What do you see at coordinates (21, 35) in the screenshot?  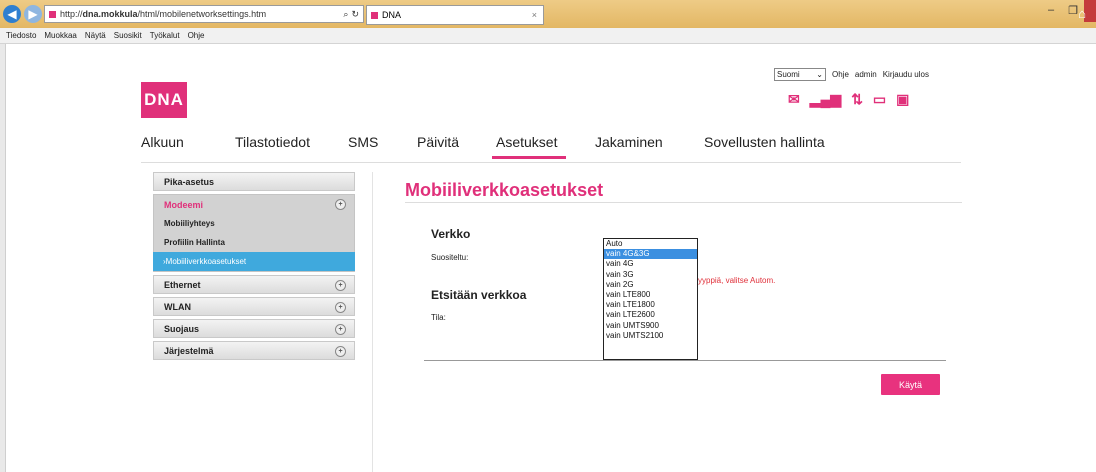 I see `menu-file: Tiedosto` at bounding box center [21, 35].